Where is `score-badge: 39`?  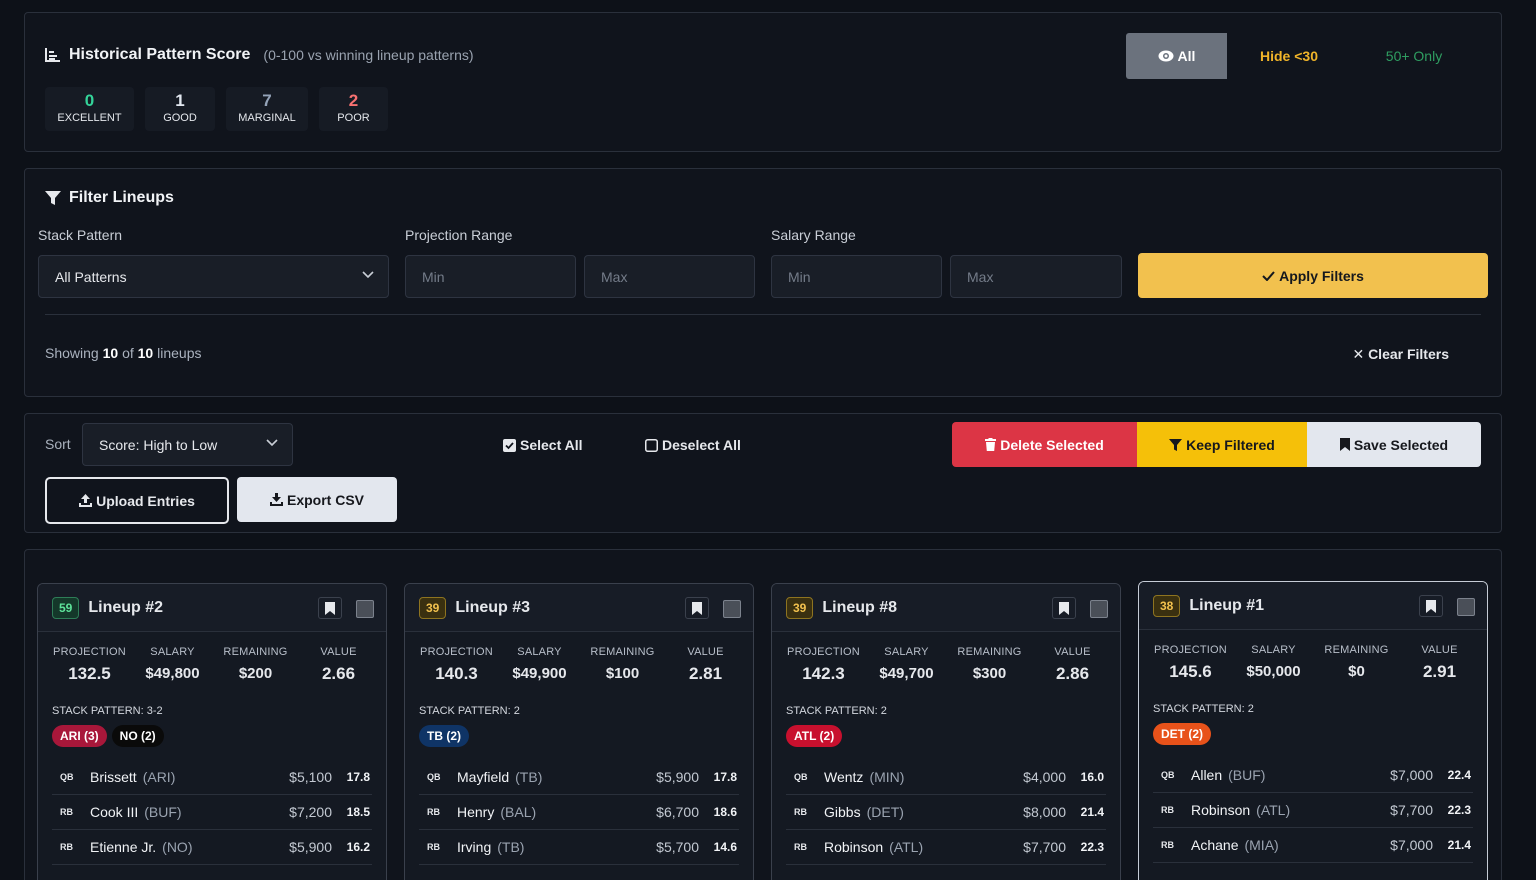 score-badge: 39 is located at coordinates (433, 607).